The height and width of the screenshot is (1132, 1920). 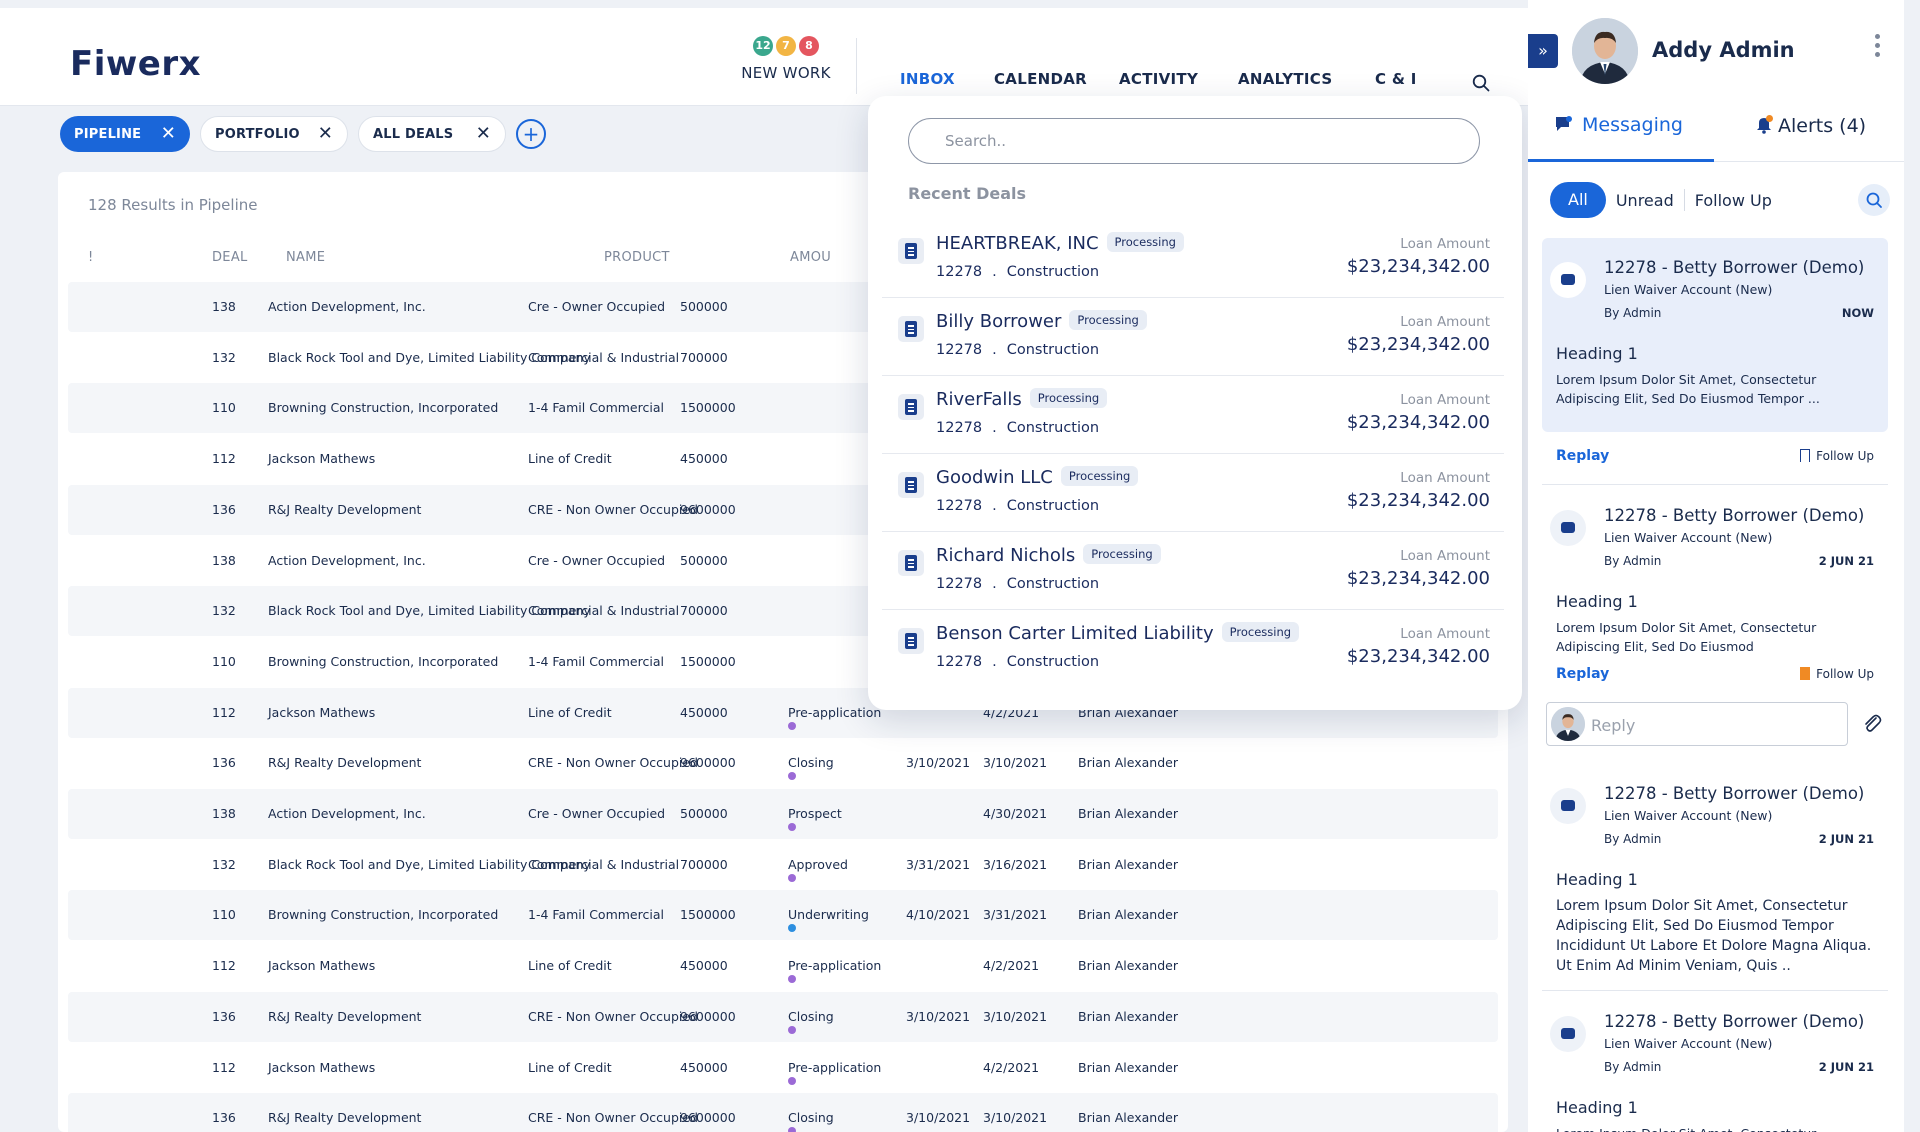 What do you see at coordinates (704, 306) in the screenshot?
I see `cell-amount: 500000` at bounding box center [704, 306].